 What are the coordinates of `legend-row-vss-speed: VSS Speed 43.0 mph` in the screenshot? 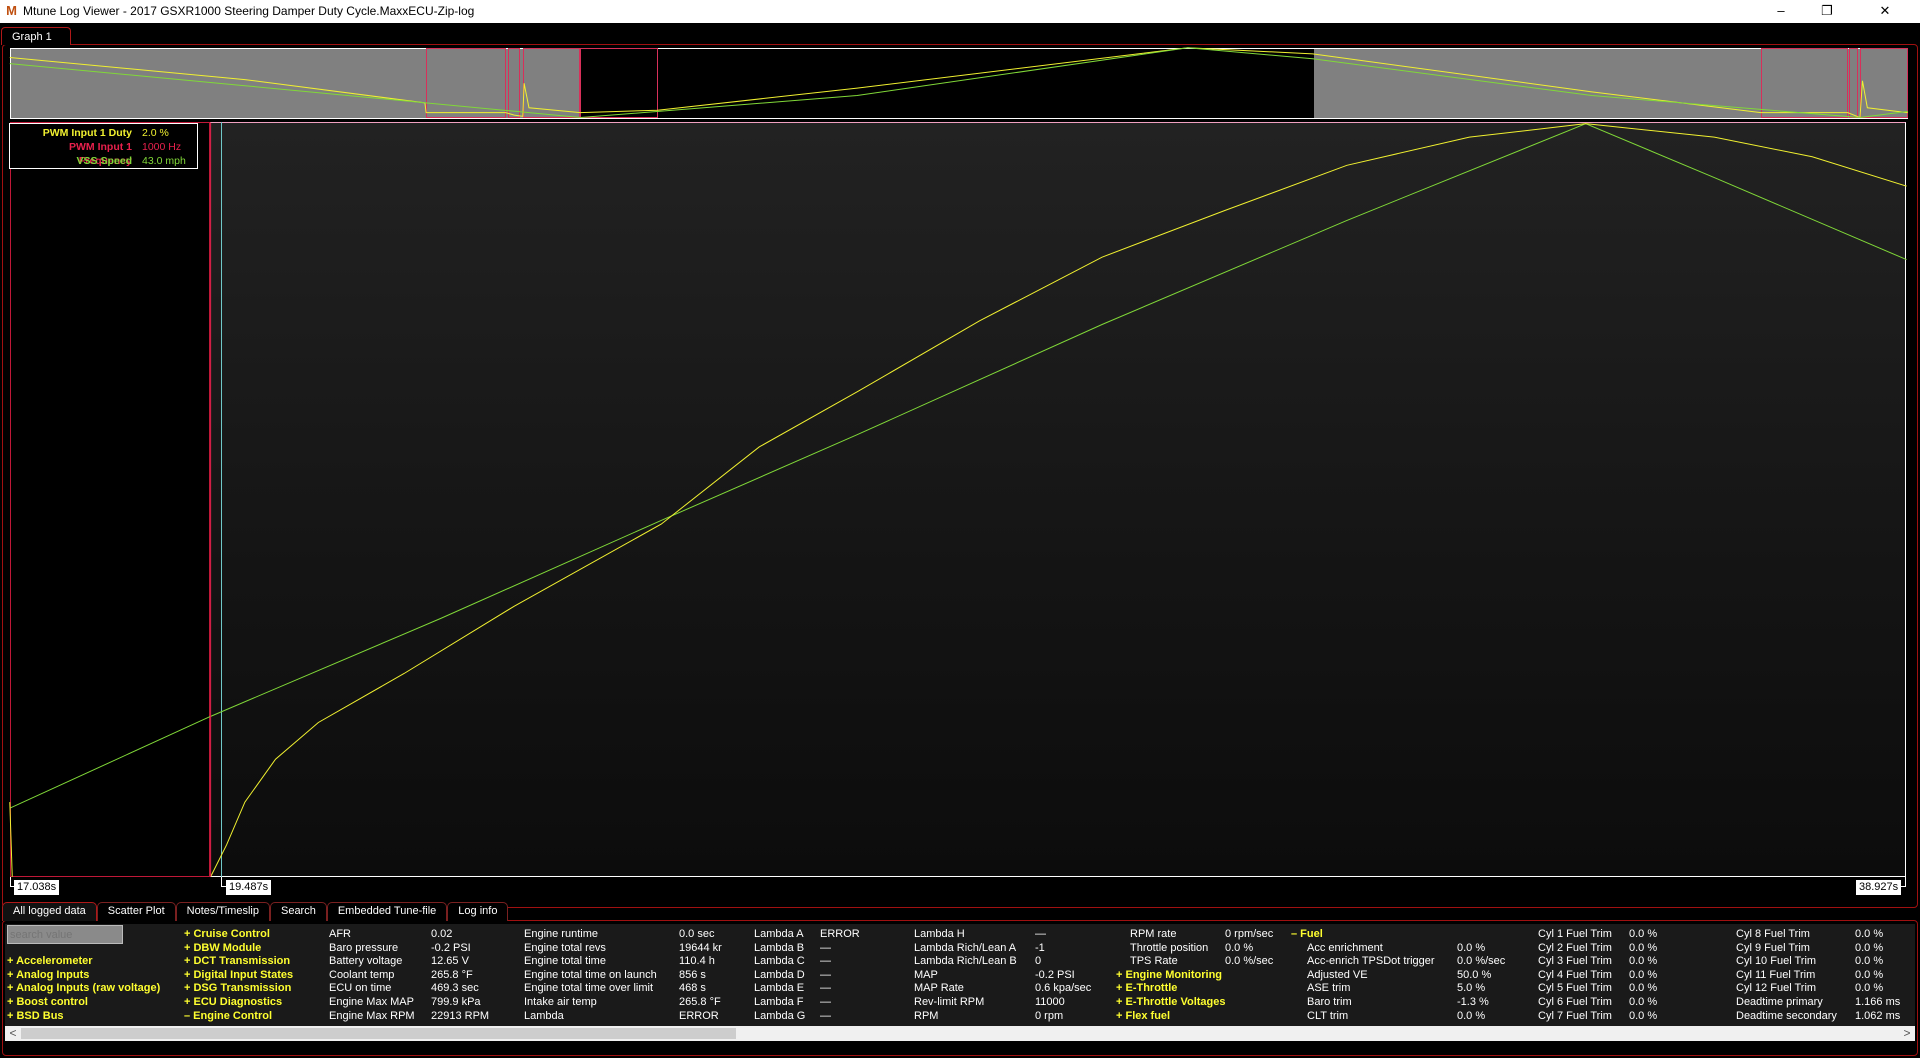 It's located at (103, 161).